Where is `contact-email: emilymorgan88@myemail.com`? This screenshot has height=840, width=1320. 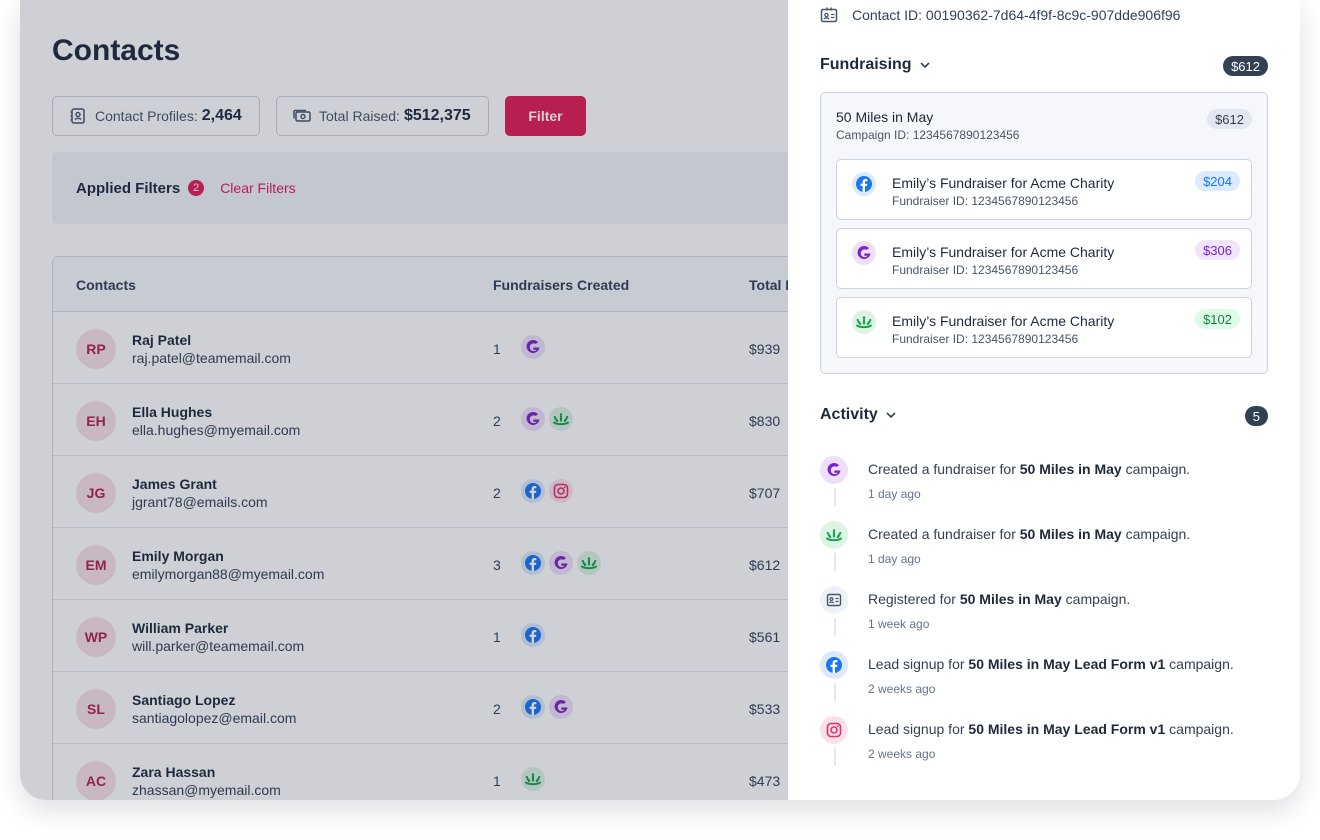
contact-email: emilymorgan88@myemail.com is located at coordinates (228, 574).